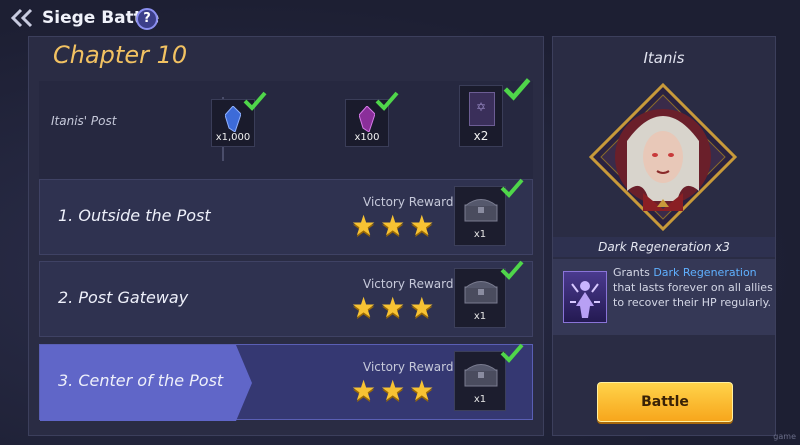 The height and width of the screenshot is (445, 800). What do you see at coordinates (664, 58) in the screenshot?
I see `boss-name: Itanis` at bounding box center [664, 58].